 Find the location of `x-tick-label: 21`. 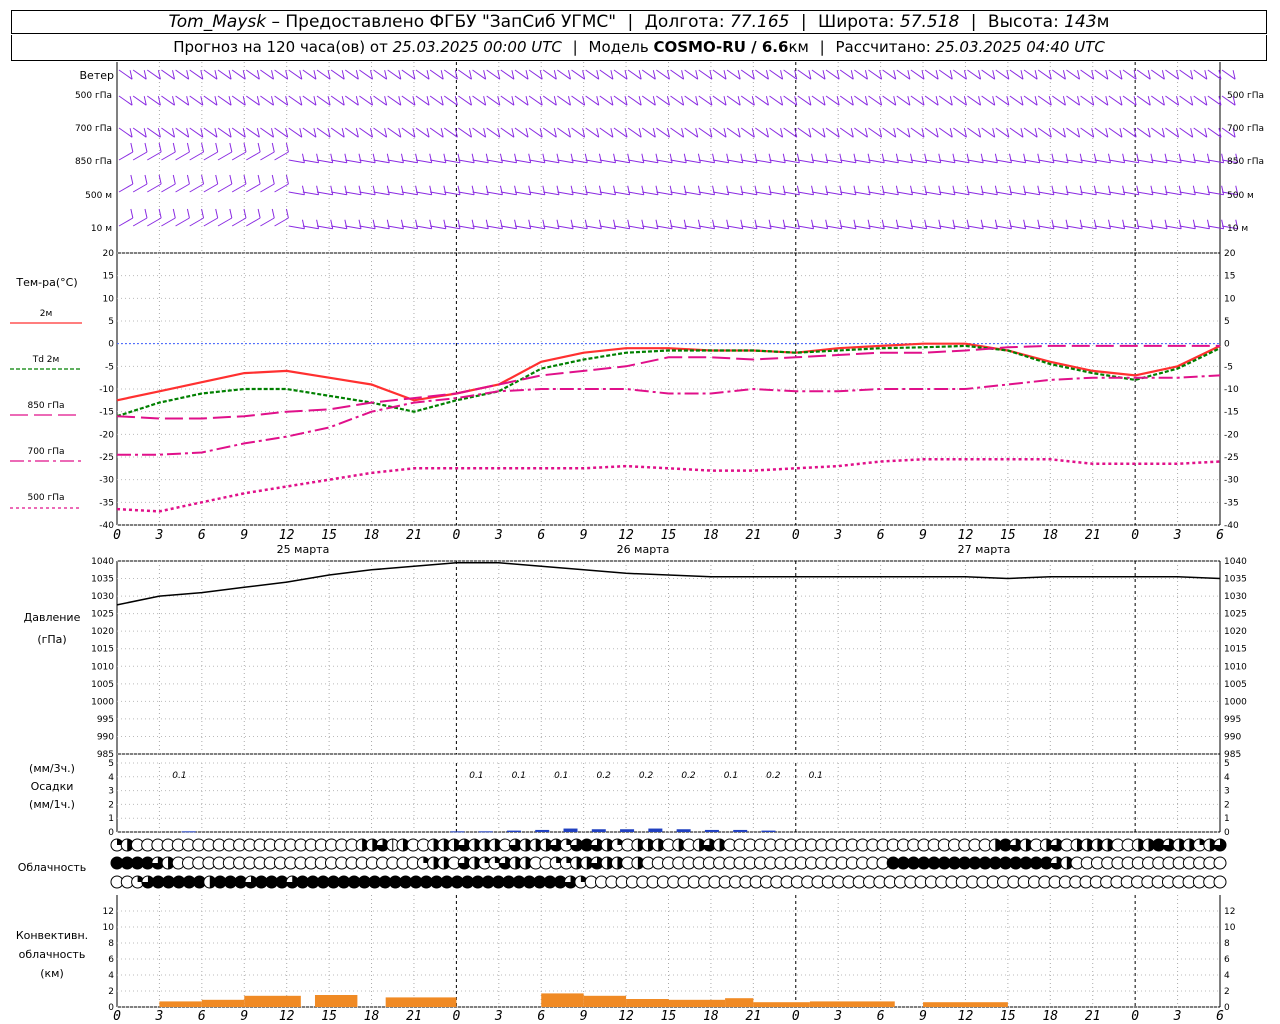

x-tick-label: 21 is located at coordinates (414, 535).